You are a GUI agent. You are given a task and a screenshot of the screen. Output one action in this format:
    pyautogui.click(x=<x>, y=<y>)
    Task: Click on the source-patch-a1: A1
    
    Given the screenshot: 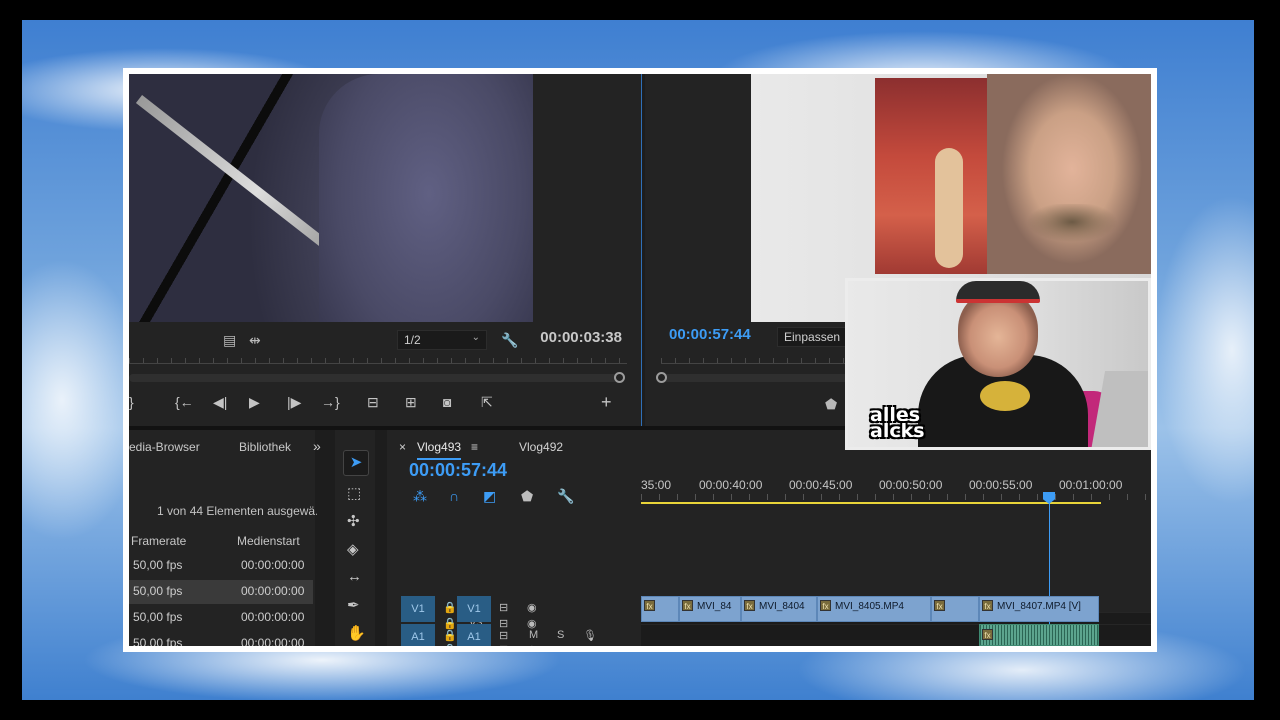 What is the action you would take?
    pyautogui.click(x=418, y=635)
    